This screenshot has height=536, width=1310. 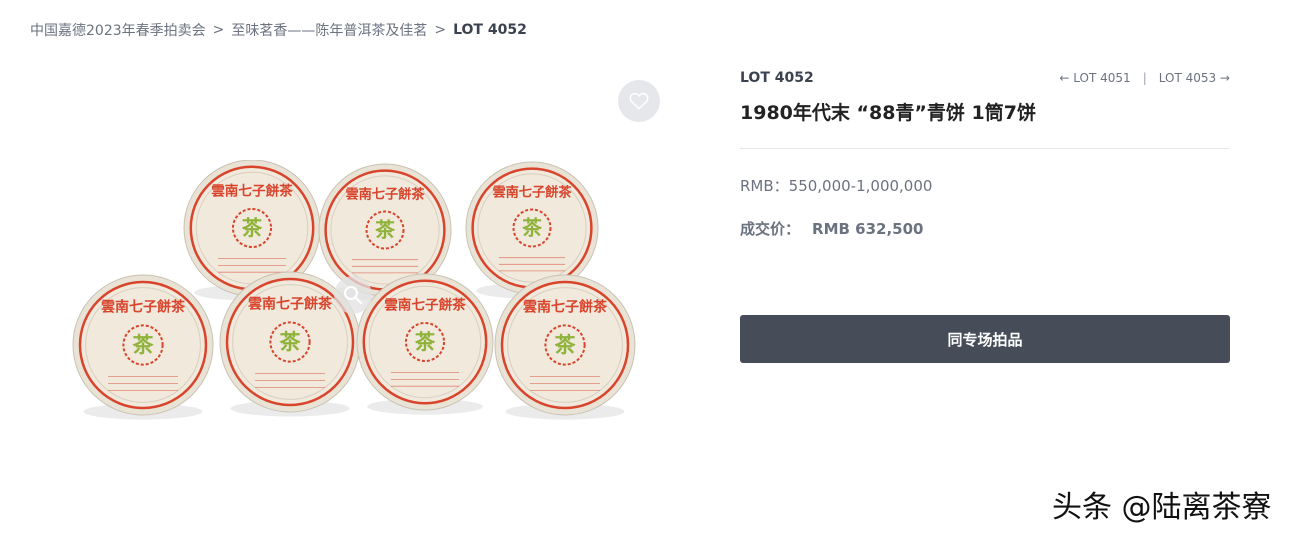 I want to click on breadcrumb-session: 至味茗香——陈年普洱茶及佳茗, so click(x=329, y=30).